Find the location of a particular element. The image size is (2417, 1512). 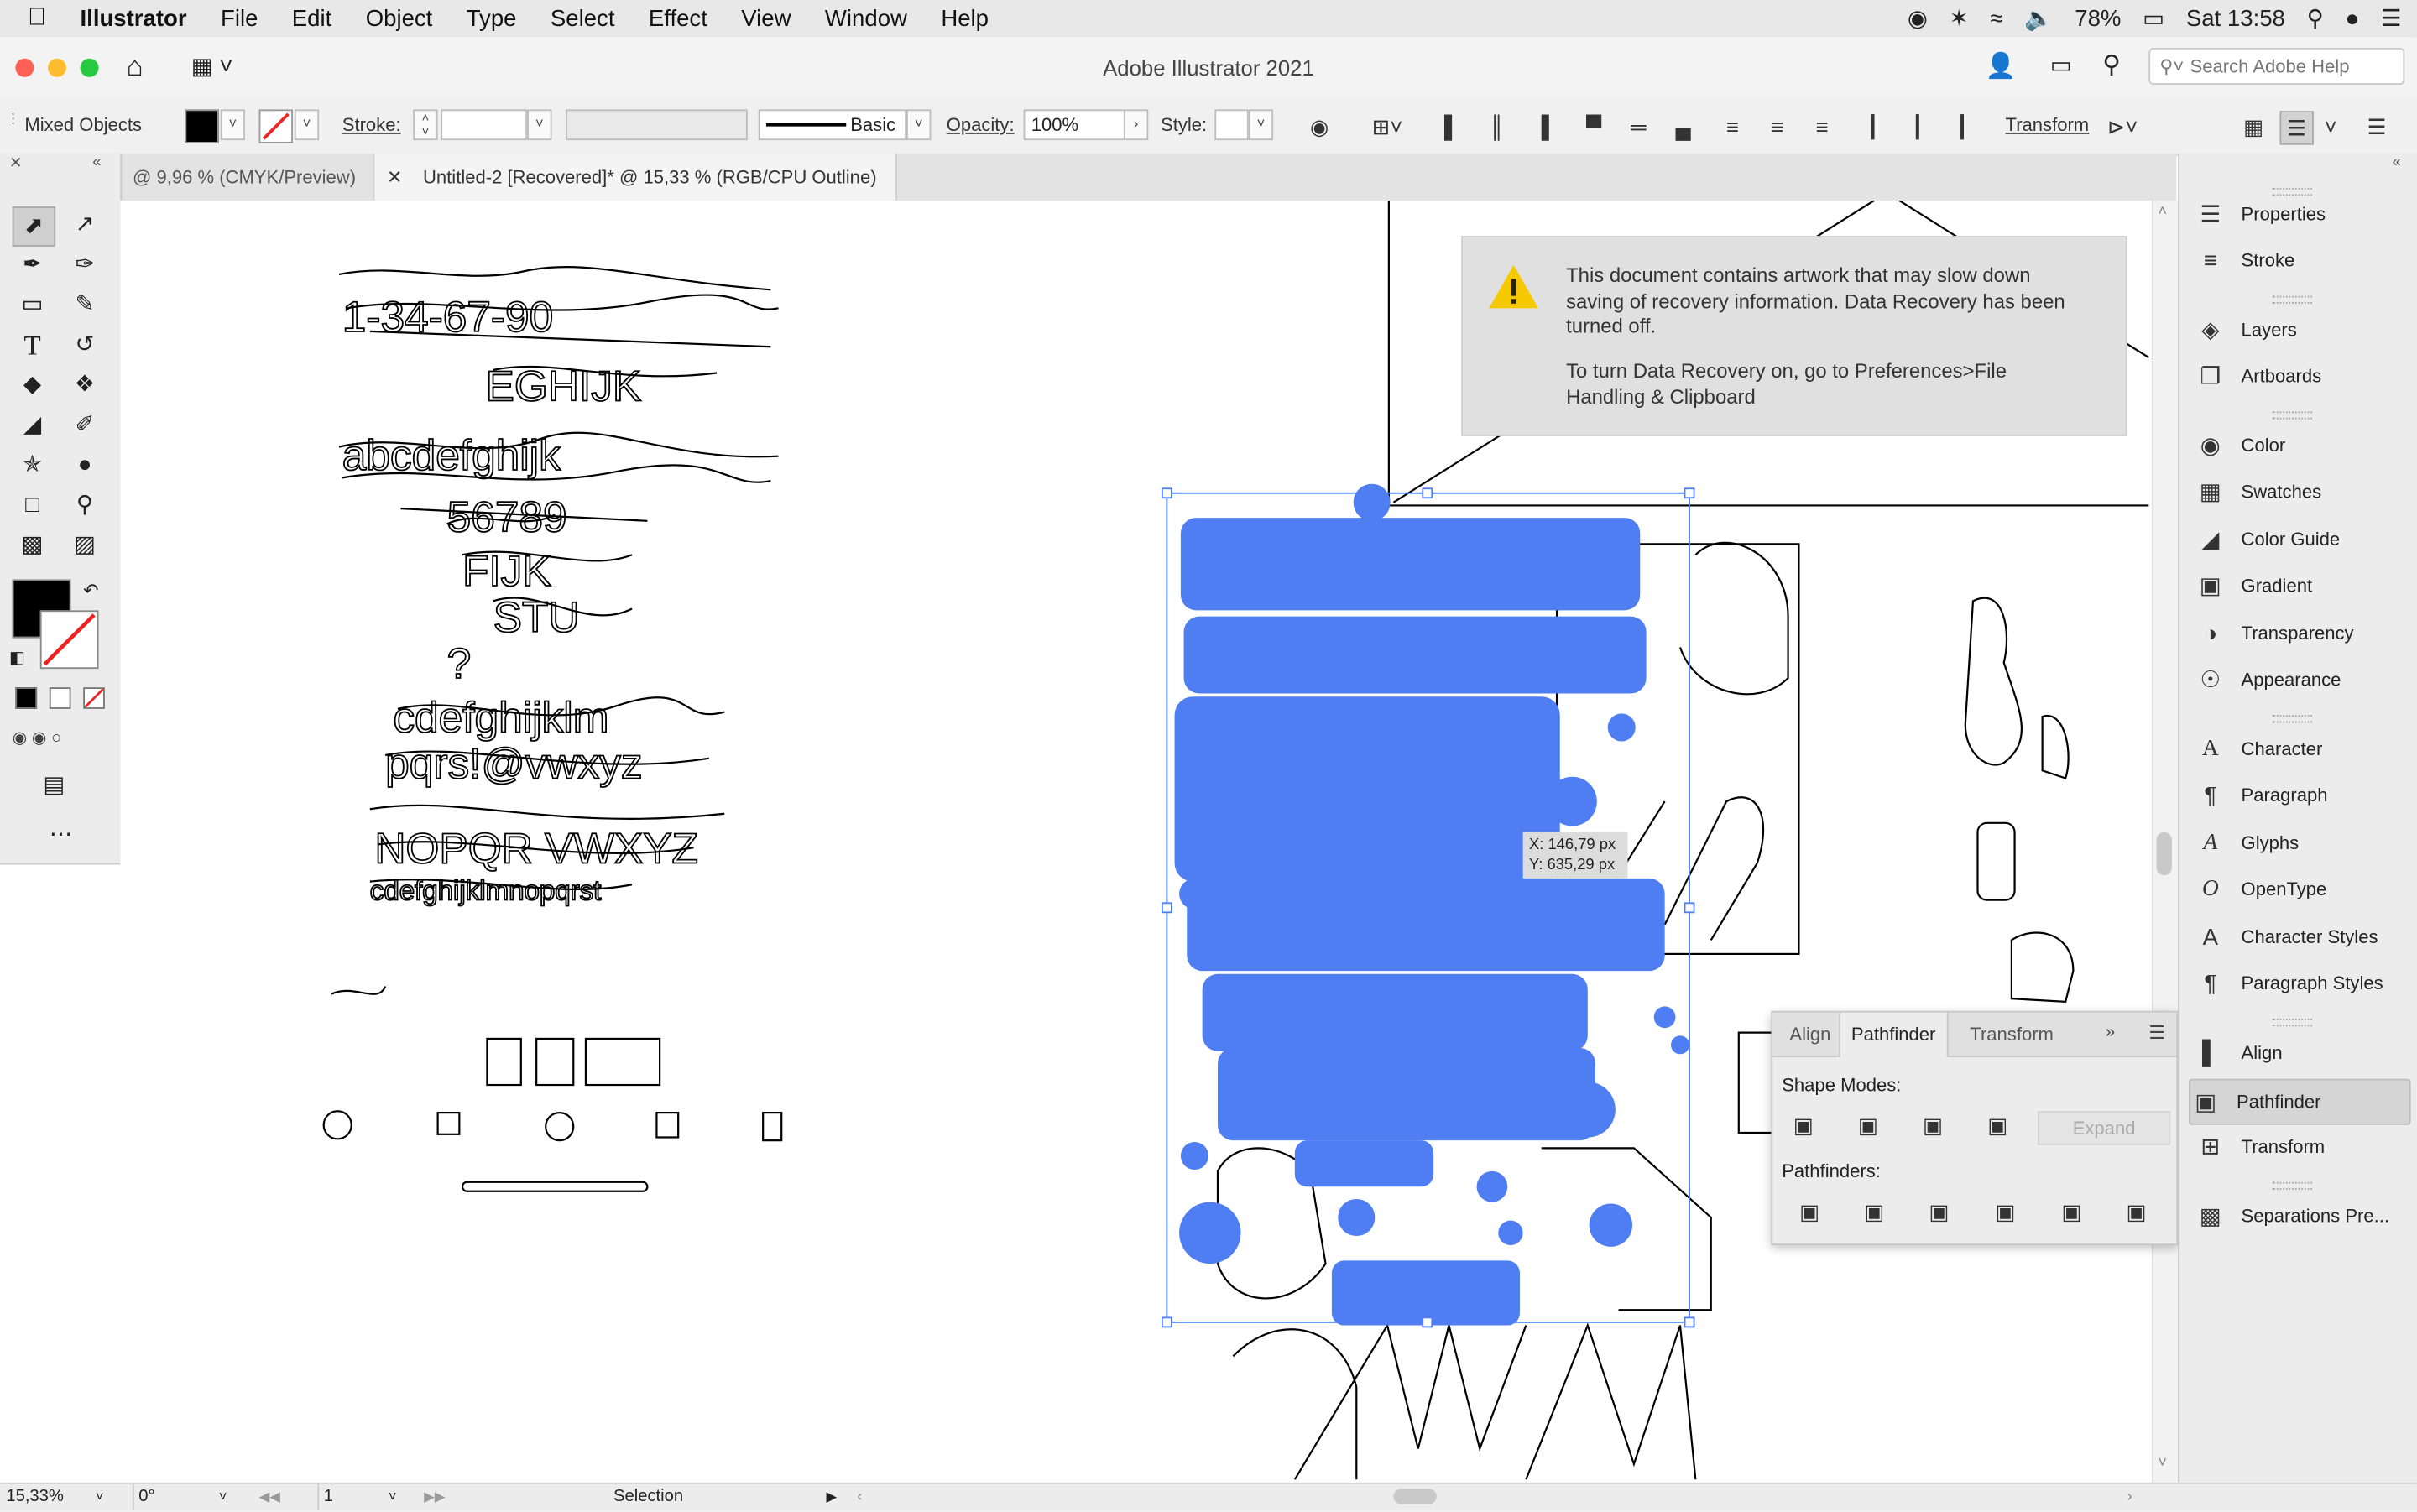

panel-expand-icon: » is located at coordinates (2110, 1033).